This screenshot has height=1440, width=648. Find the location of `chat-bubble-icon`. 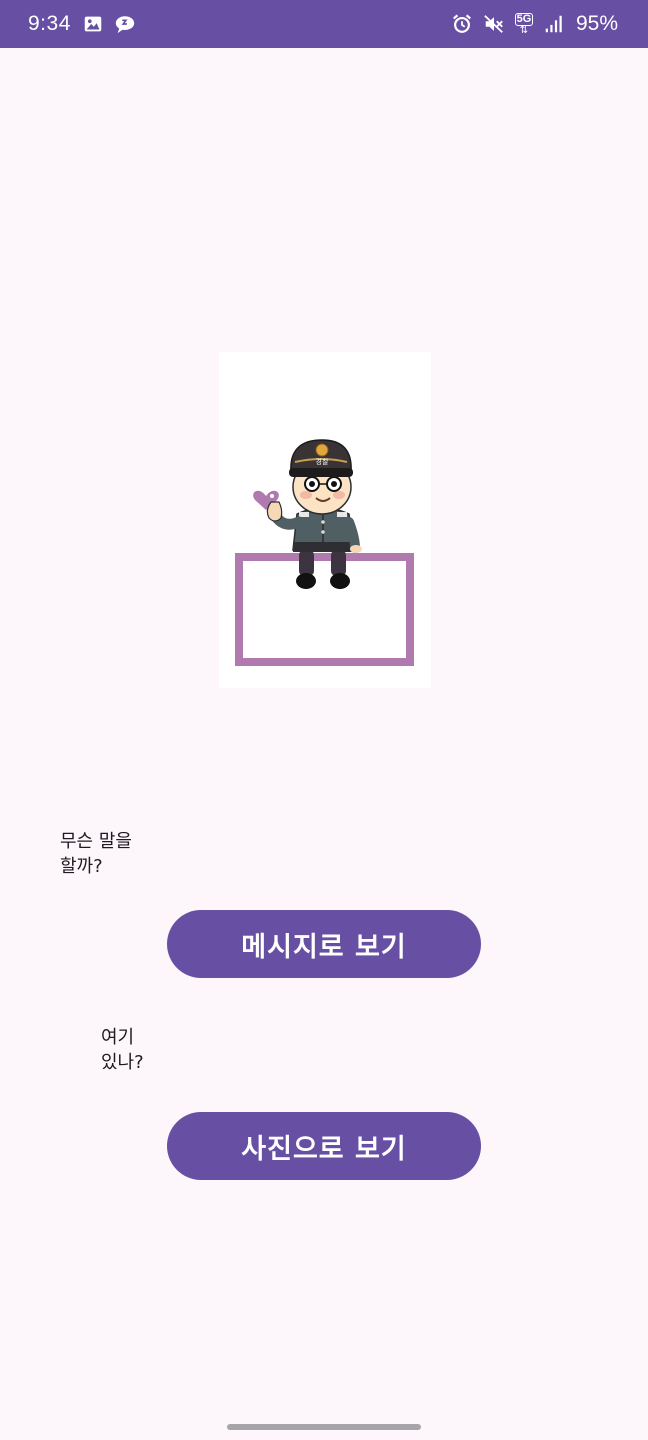

chat-bubble-icon is located at coordinates (125, 24).